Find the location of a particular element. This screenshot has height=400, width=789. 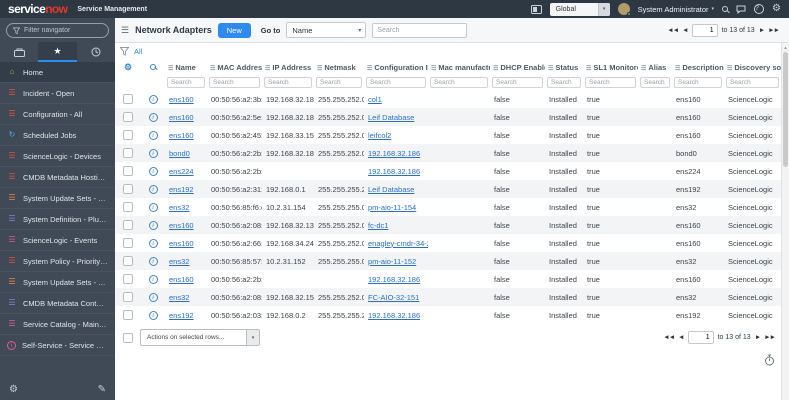

servicenow-logo: service now is located at coordinates (38, 9).